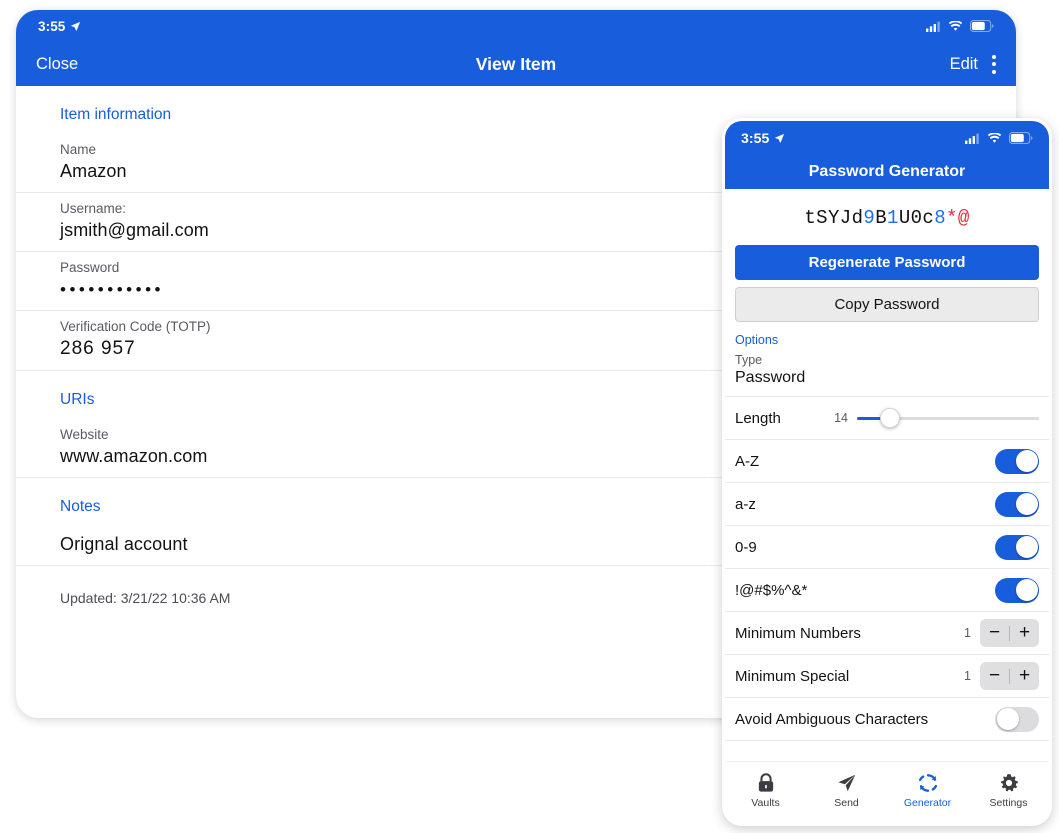 The height and width of the screenshot is (833, 1059). I want to click on length-slider, so click(948, 418).